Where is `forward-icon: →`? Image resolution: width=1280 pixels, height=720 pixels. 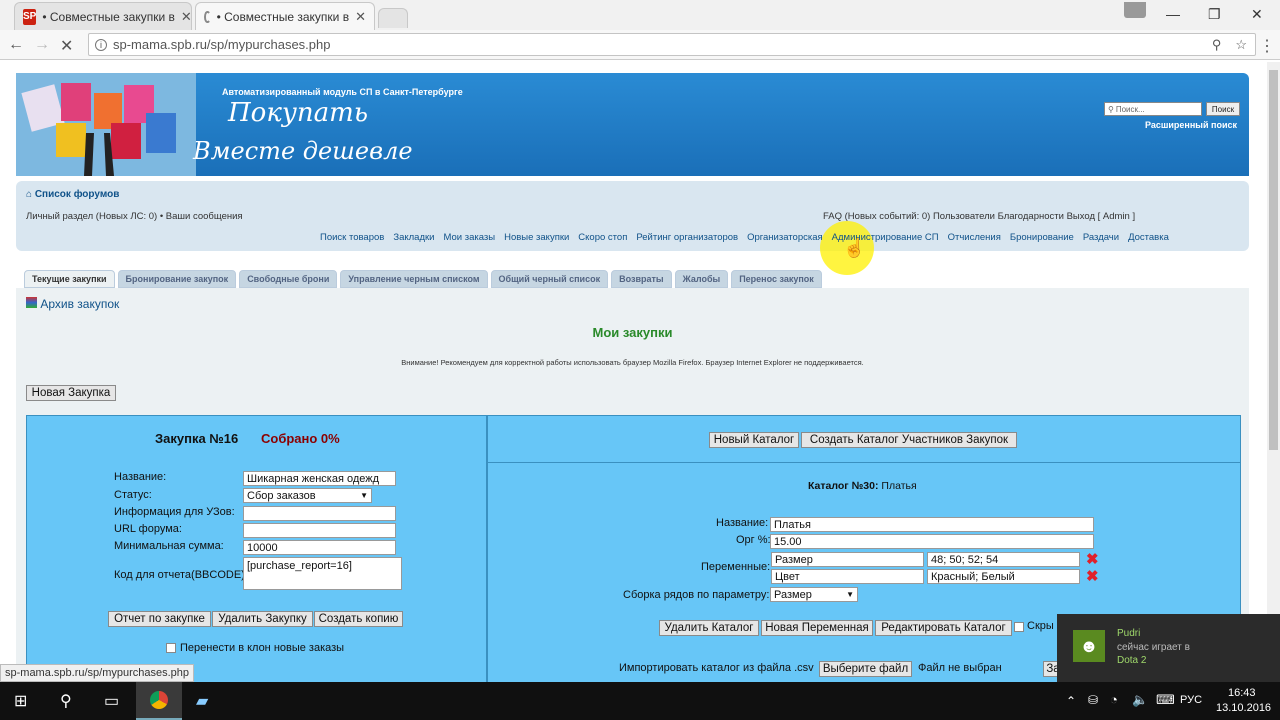
forward-icon: → is located at coordinates (42, 45).